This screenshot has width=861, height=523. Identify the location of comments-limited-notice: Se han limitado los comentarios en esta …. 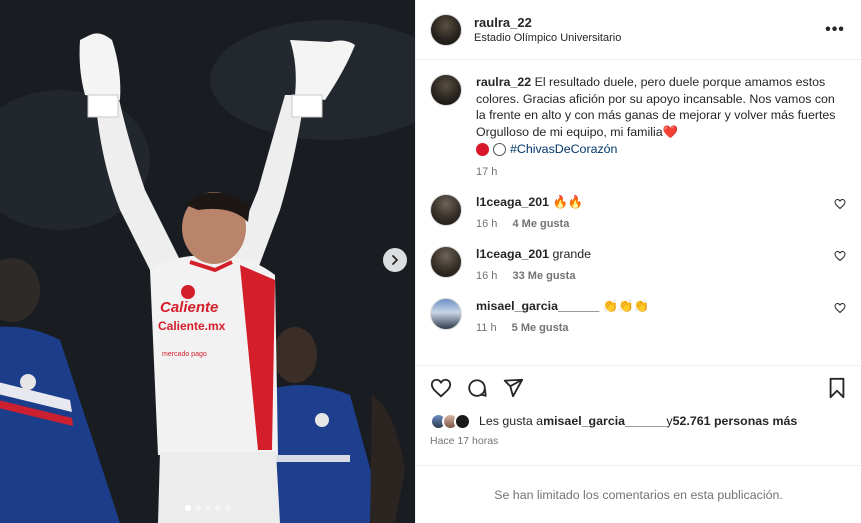
(638, 494).